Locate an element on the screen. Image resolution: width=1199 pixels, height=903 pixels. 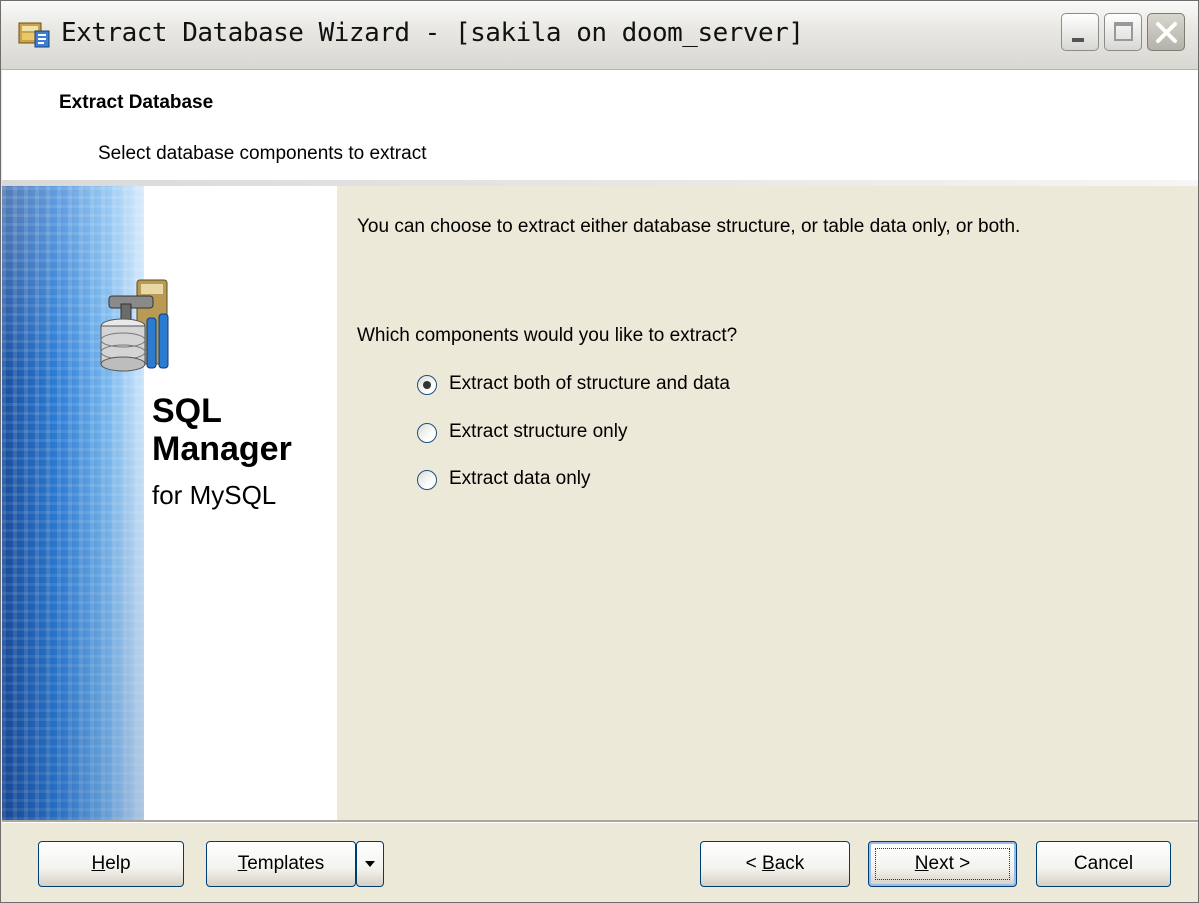
wizard-app-icon is located at coordinates (34, 35).